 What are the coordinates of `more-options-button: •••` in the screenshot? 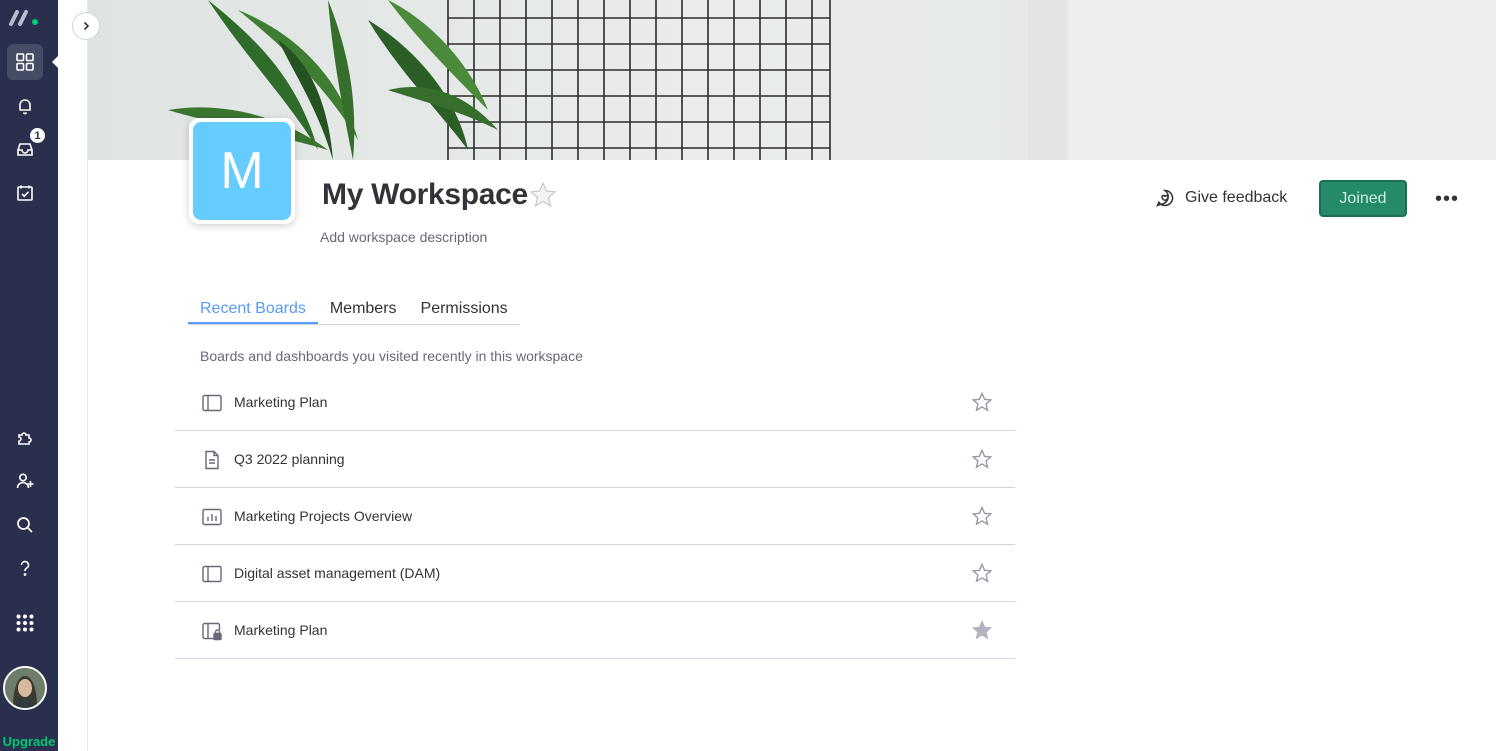 It's located at (1447, 199).